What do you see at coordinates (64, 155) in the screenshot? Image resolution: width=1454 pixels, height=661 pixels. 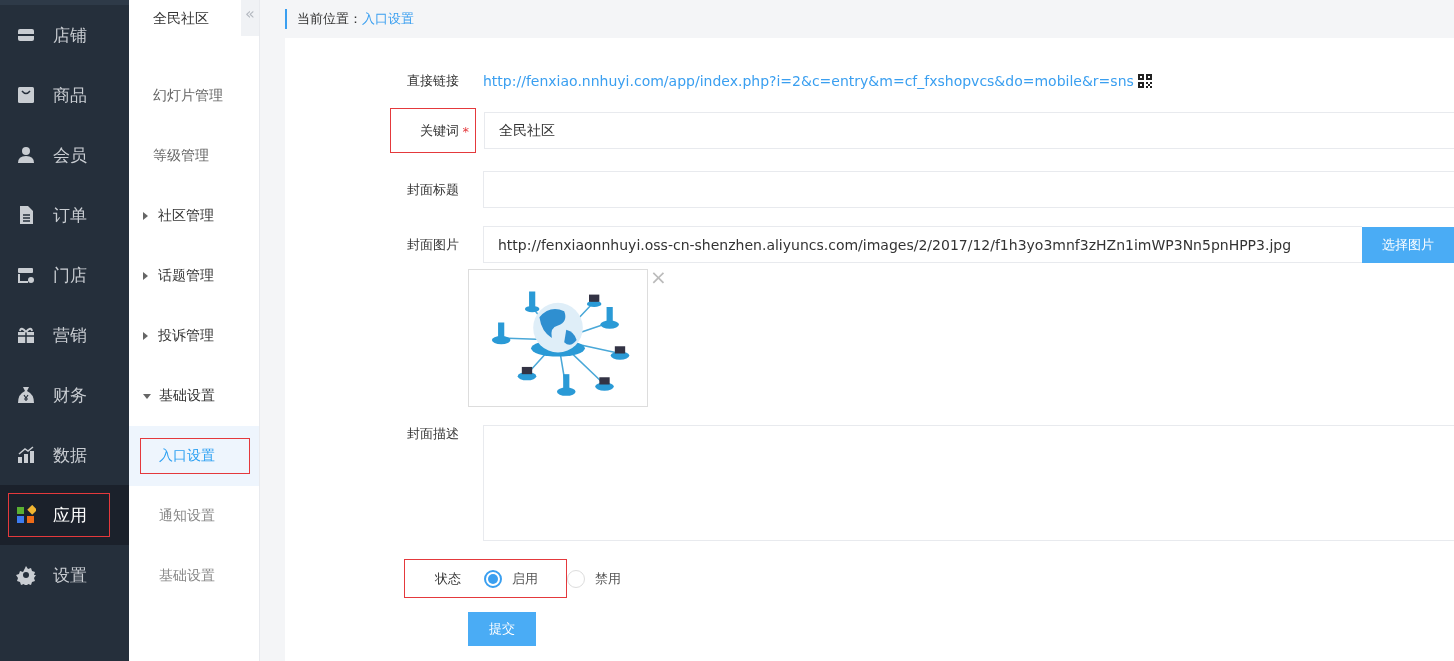 I see `nav-item: 会员` at bounding box center [64, 155].